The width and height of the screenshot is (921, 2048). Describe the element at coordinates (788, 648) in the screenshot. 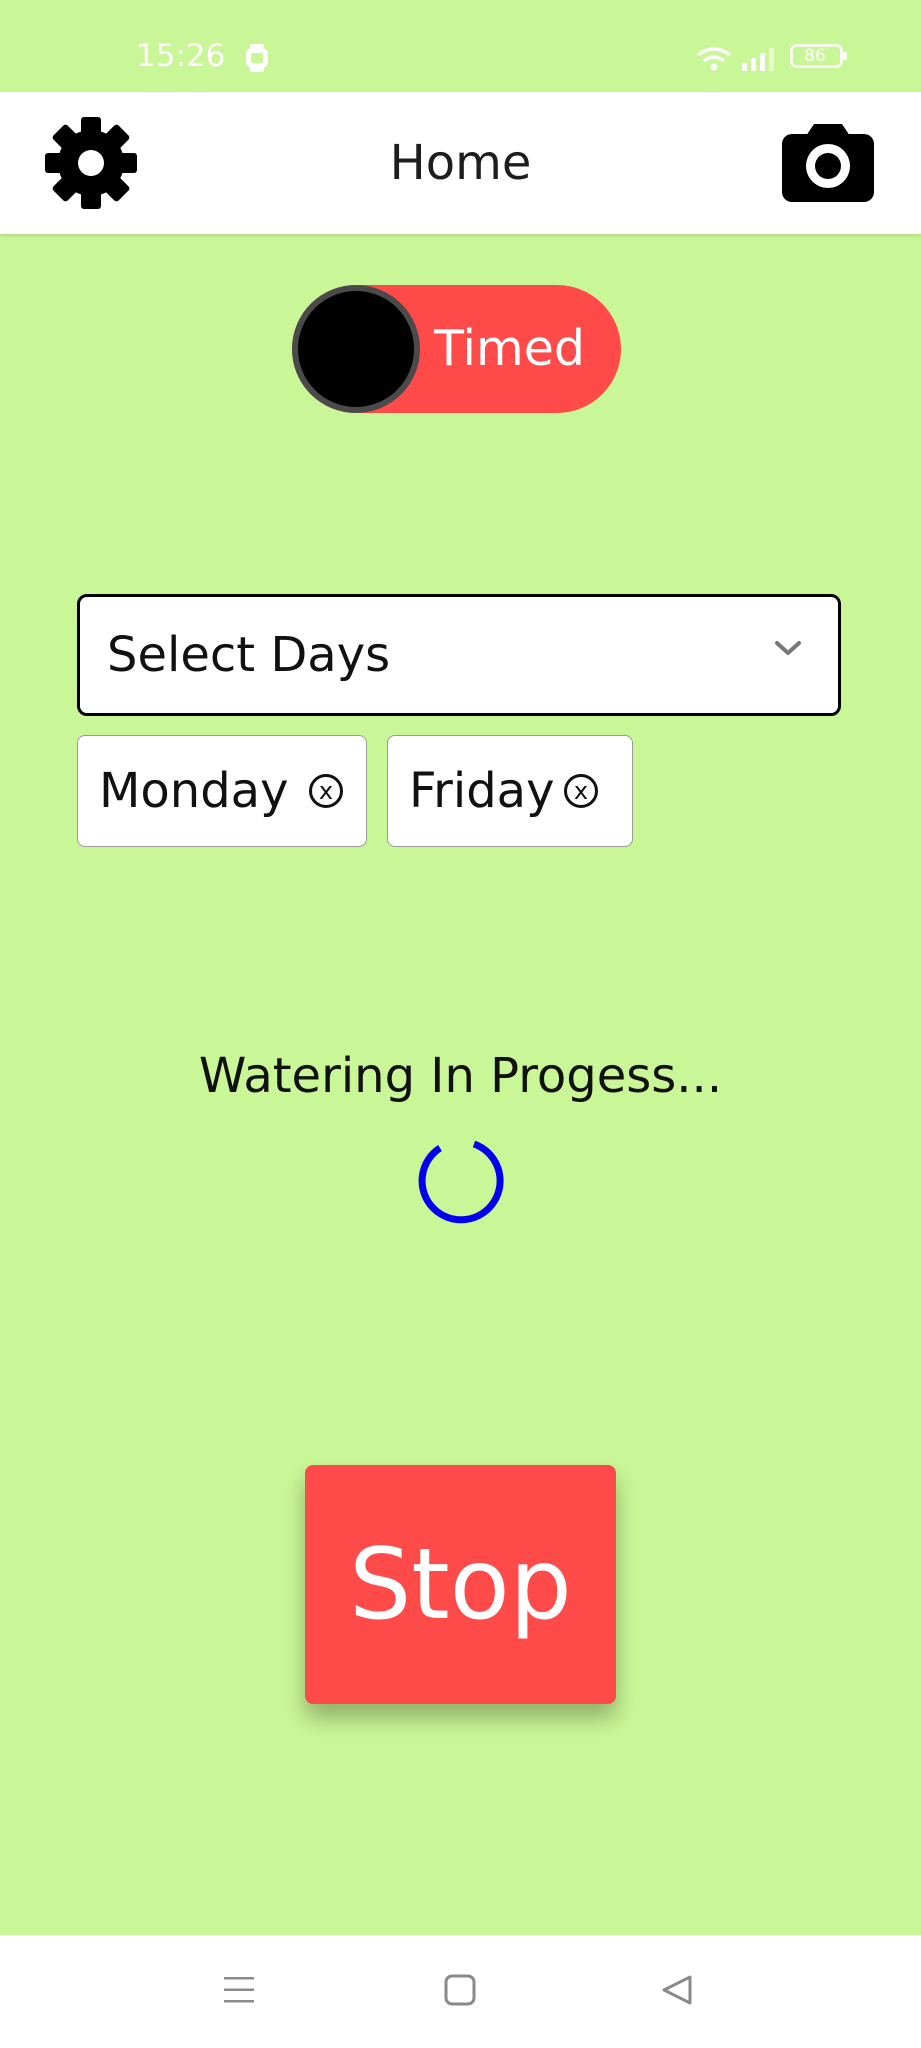

I see `chevron-down-icon` at that location.